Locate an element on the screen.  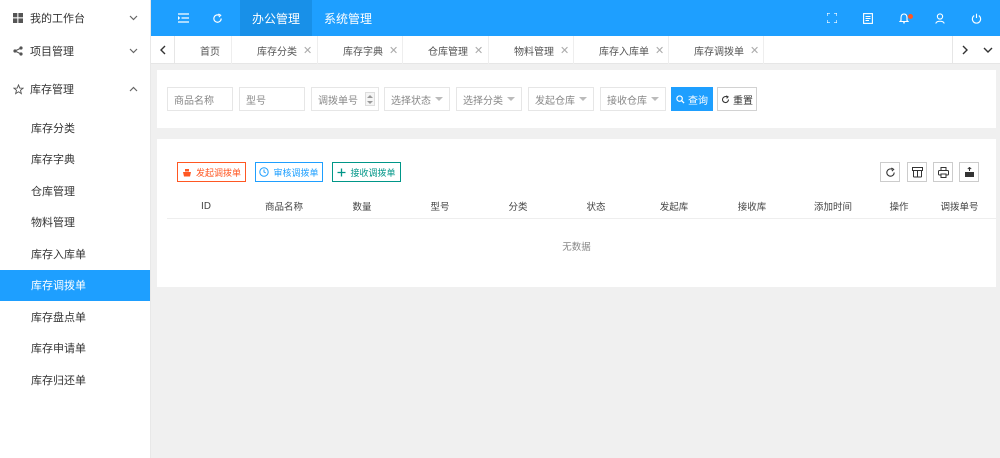
share-icon is located at coordinates (18, 51).